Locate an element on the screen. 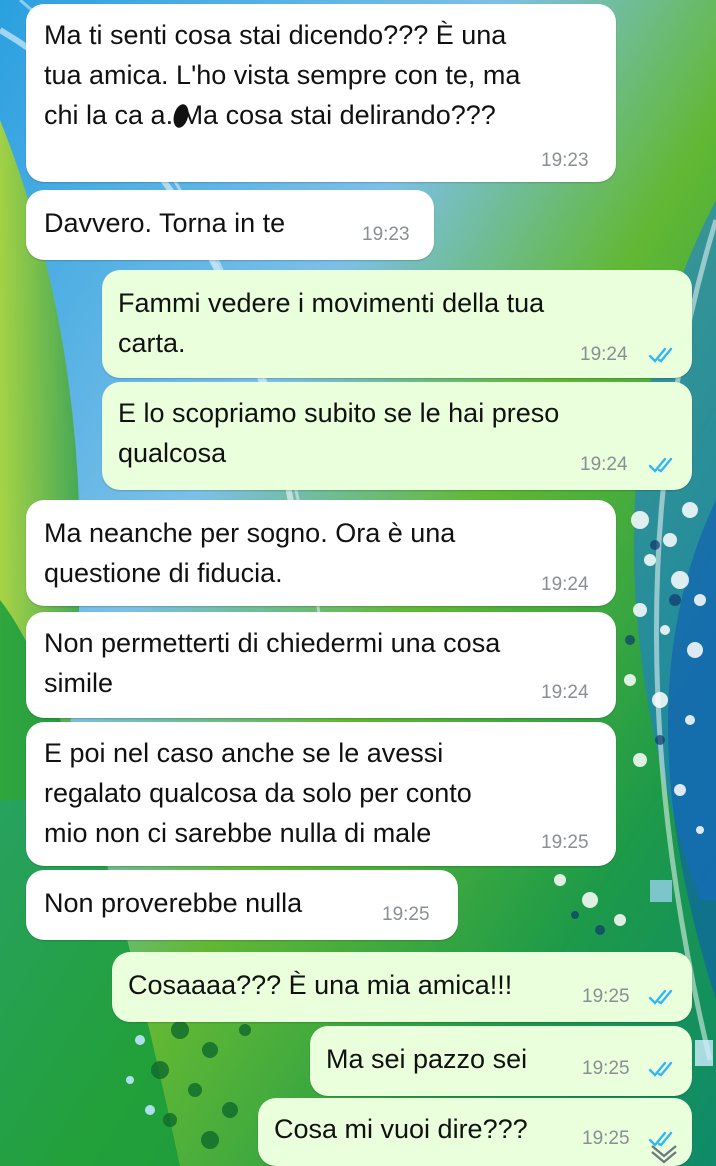 Image resolution: width=716 pixels, height=1166 pixels. message-bubble-outgoing: Ma sei pazzo sei 19:25 is located at coordinates (501, 1061).